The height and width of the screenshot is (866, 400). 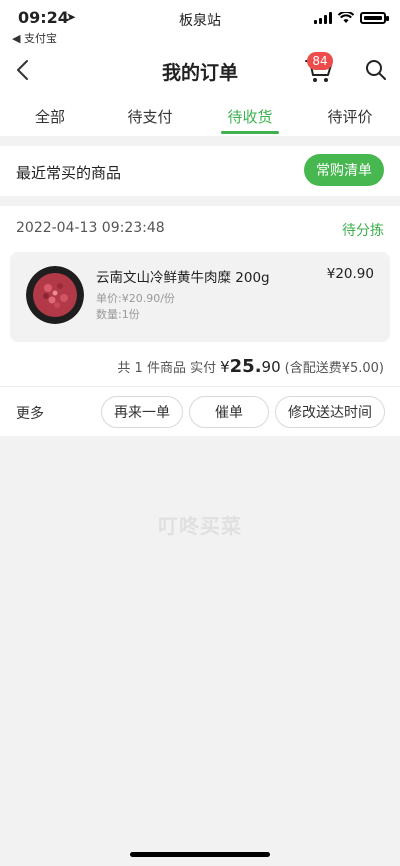 What do you see at coordinates (346, 17) in the screenshot?
I see `wifi-icon` at bounding box center [346, 17].